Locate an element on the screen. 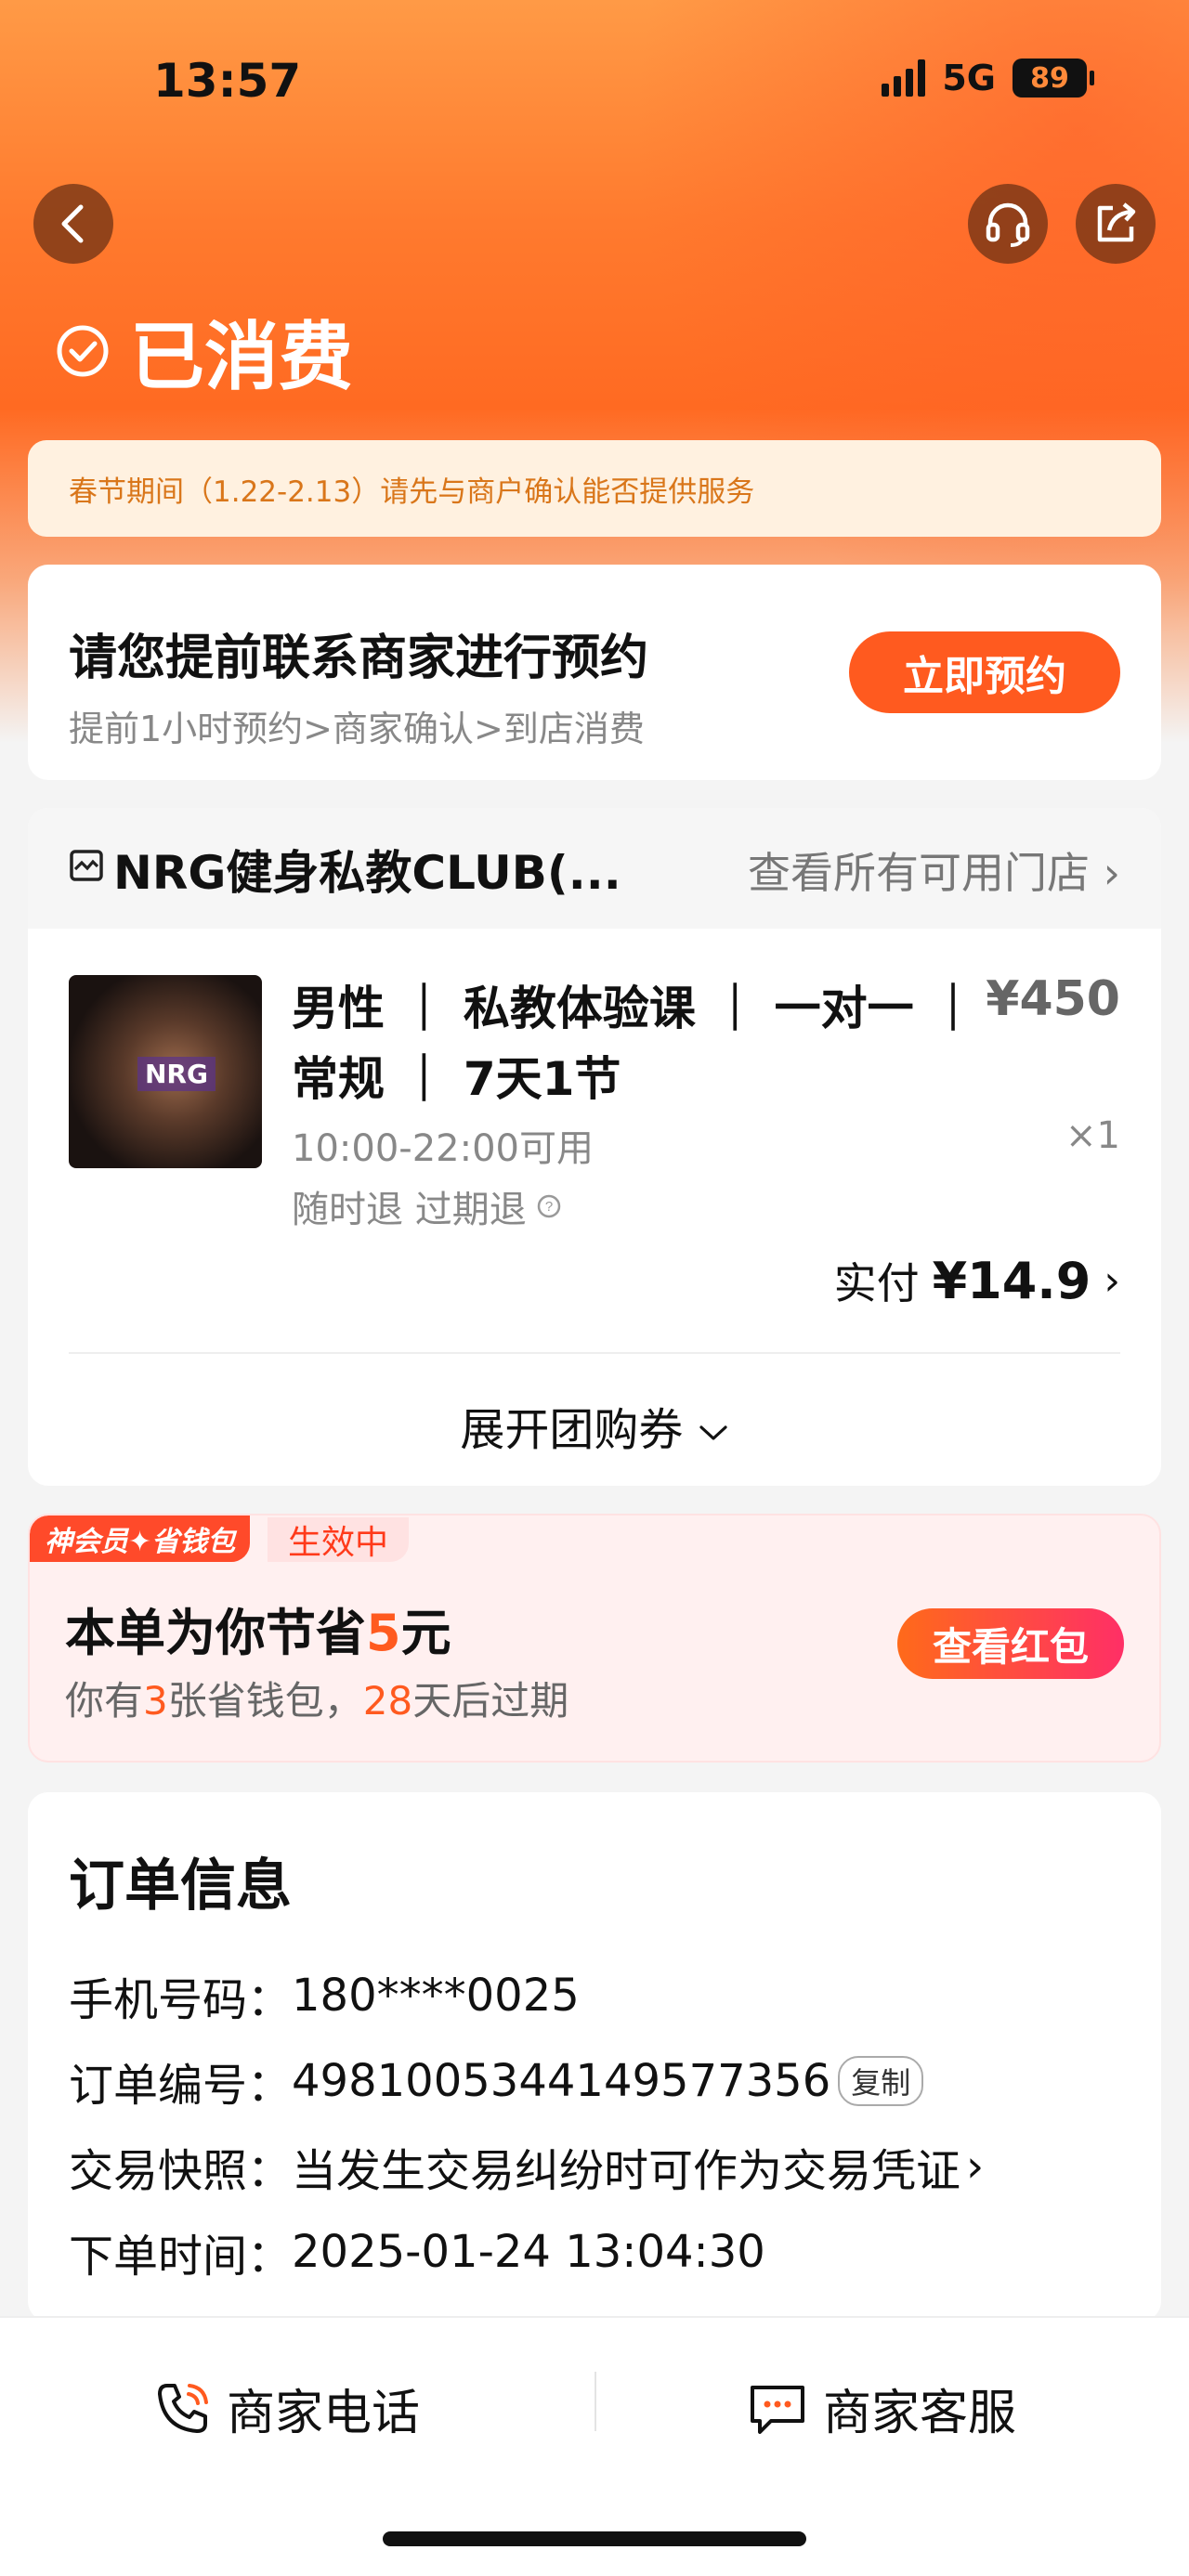  status-indicators: 5G 89 is located at coordinates (988, 78).